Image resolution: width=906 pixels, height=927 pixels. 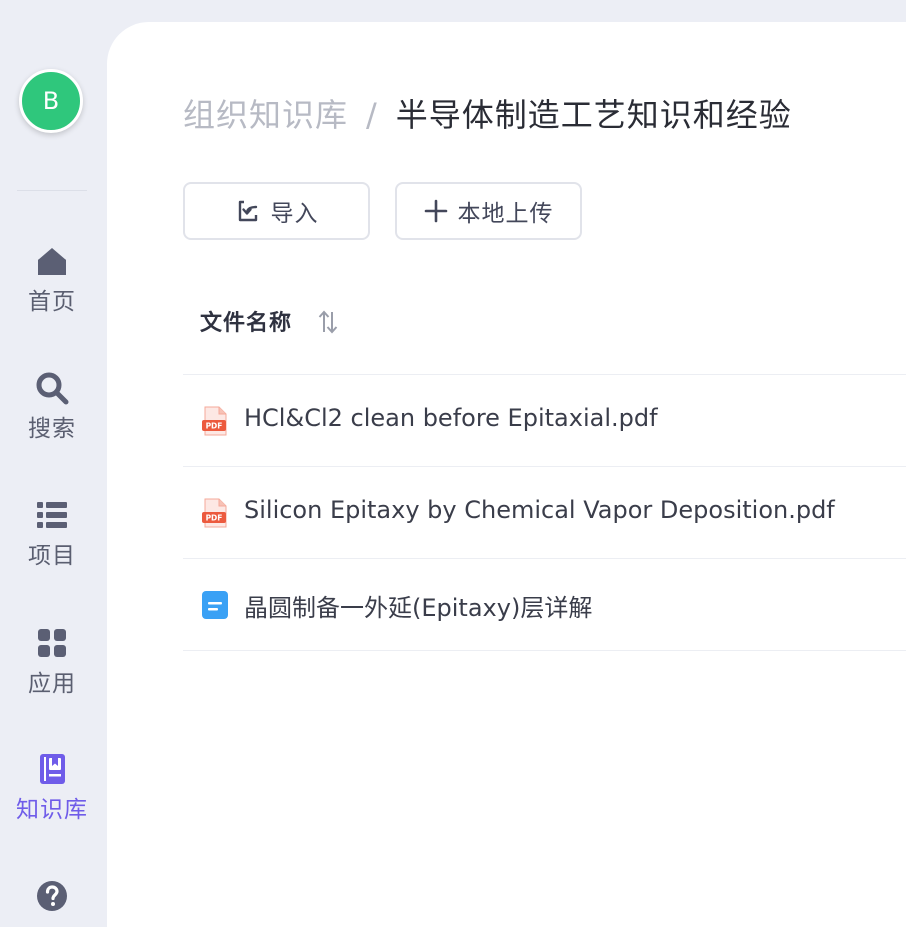 What do you see at coordinates (52, 190) in the screenshot?
I see `sidebar-divider` at bounding box center [52, 190].